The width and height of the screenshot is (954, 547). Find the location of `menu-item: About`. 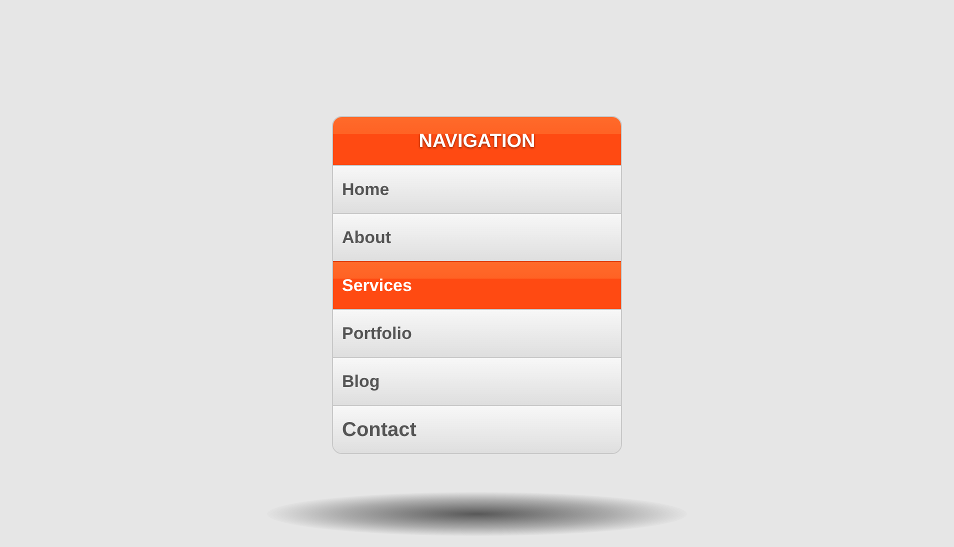

menu-item: About is located at coordinates (477, 237).